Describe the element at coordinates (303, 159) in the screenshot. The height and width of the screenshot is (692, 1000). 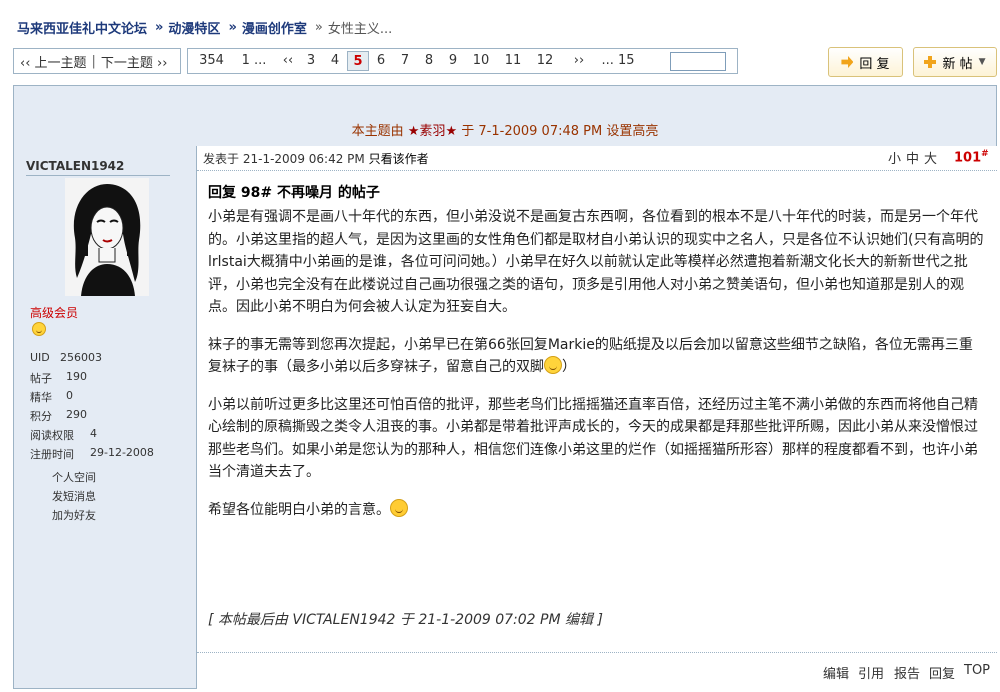
I see `posted-date: 21-1-2009 06:42 PM` at that location.